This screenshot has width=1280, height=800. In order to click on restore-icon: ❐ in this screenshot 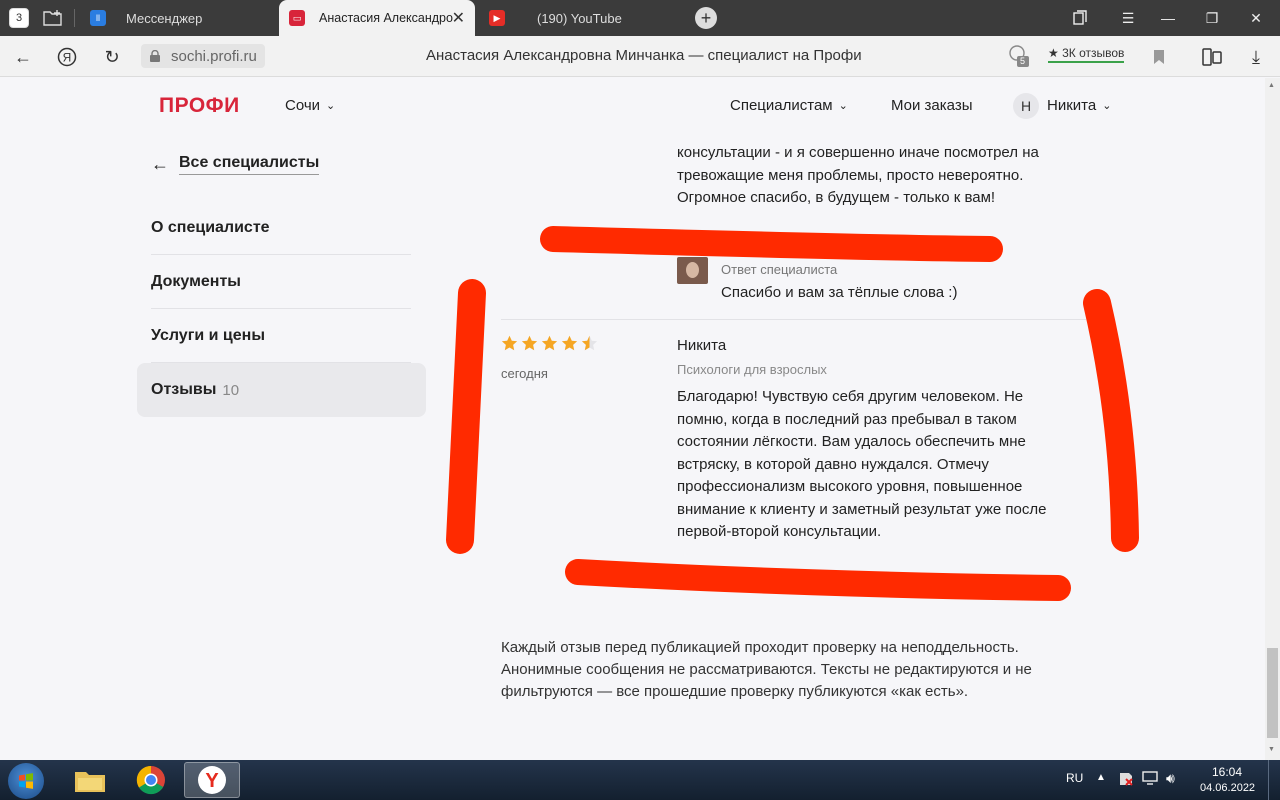, I will do `click(1212, 18)`.